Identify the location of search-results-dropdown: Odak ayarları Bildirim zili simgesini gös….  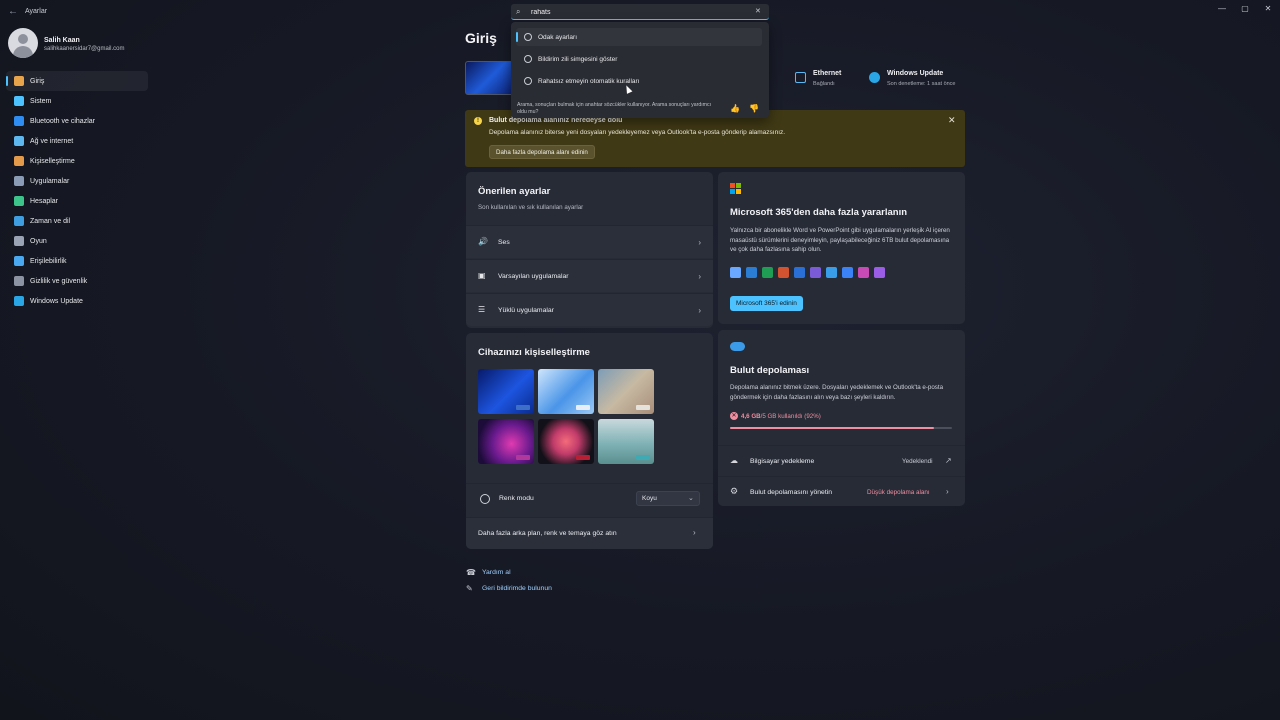
(640, 70).